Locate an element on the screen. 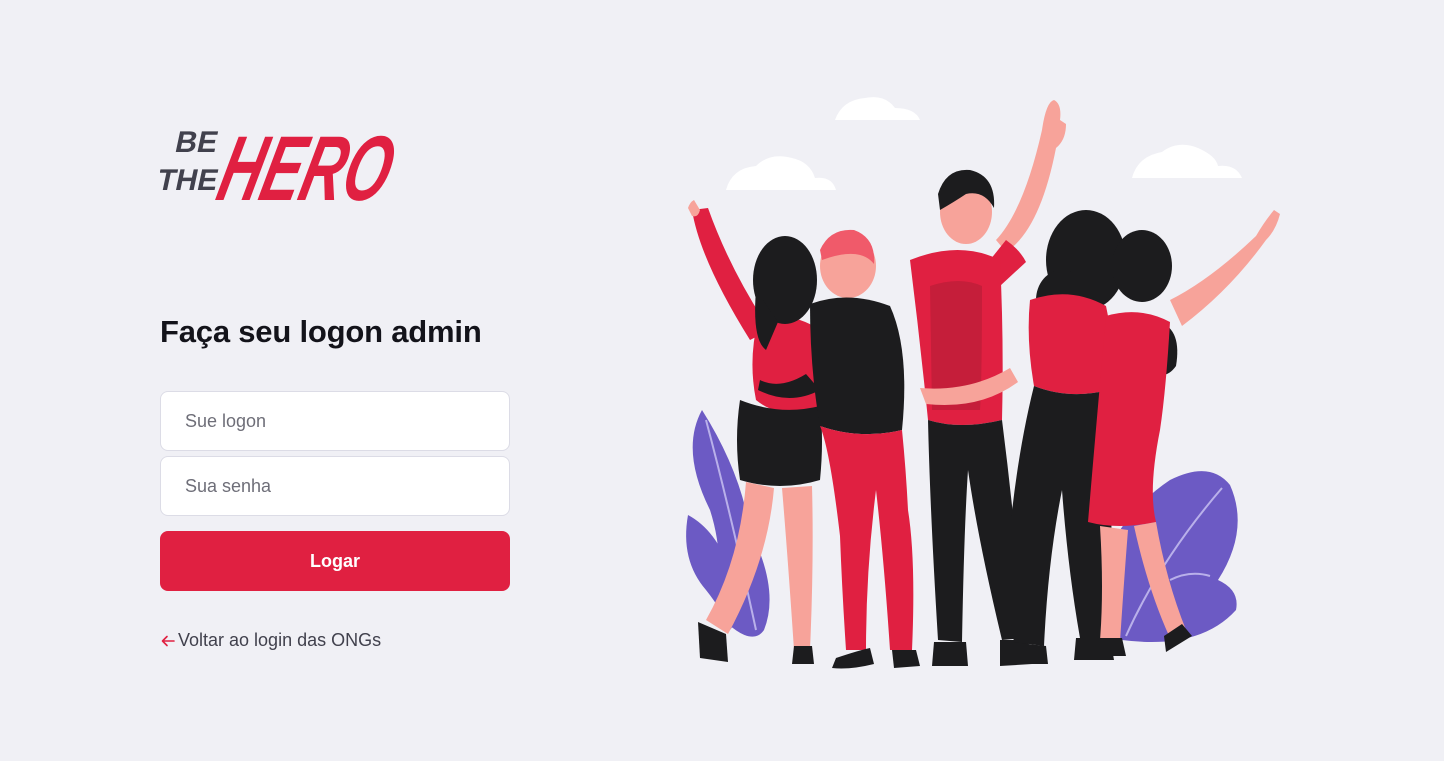 This screenshot has height=761, width=1444. be-the-hero-logo: BE THE HERO is located at coordinates (282, 165).